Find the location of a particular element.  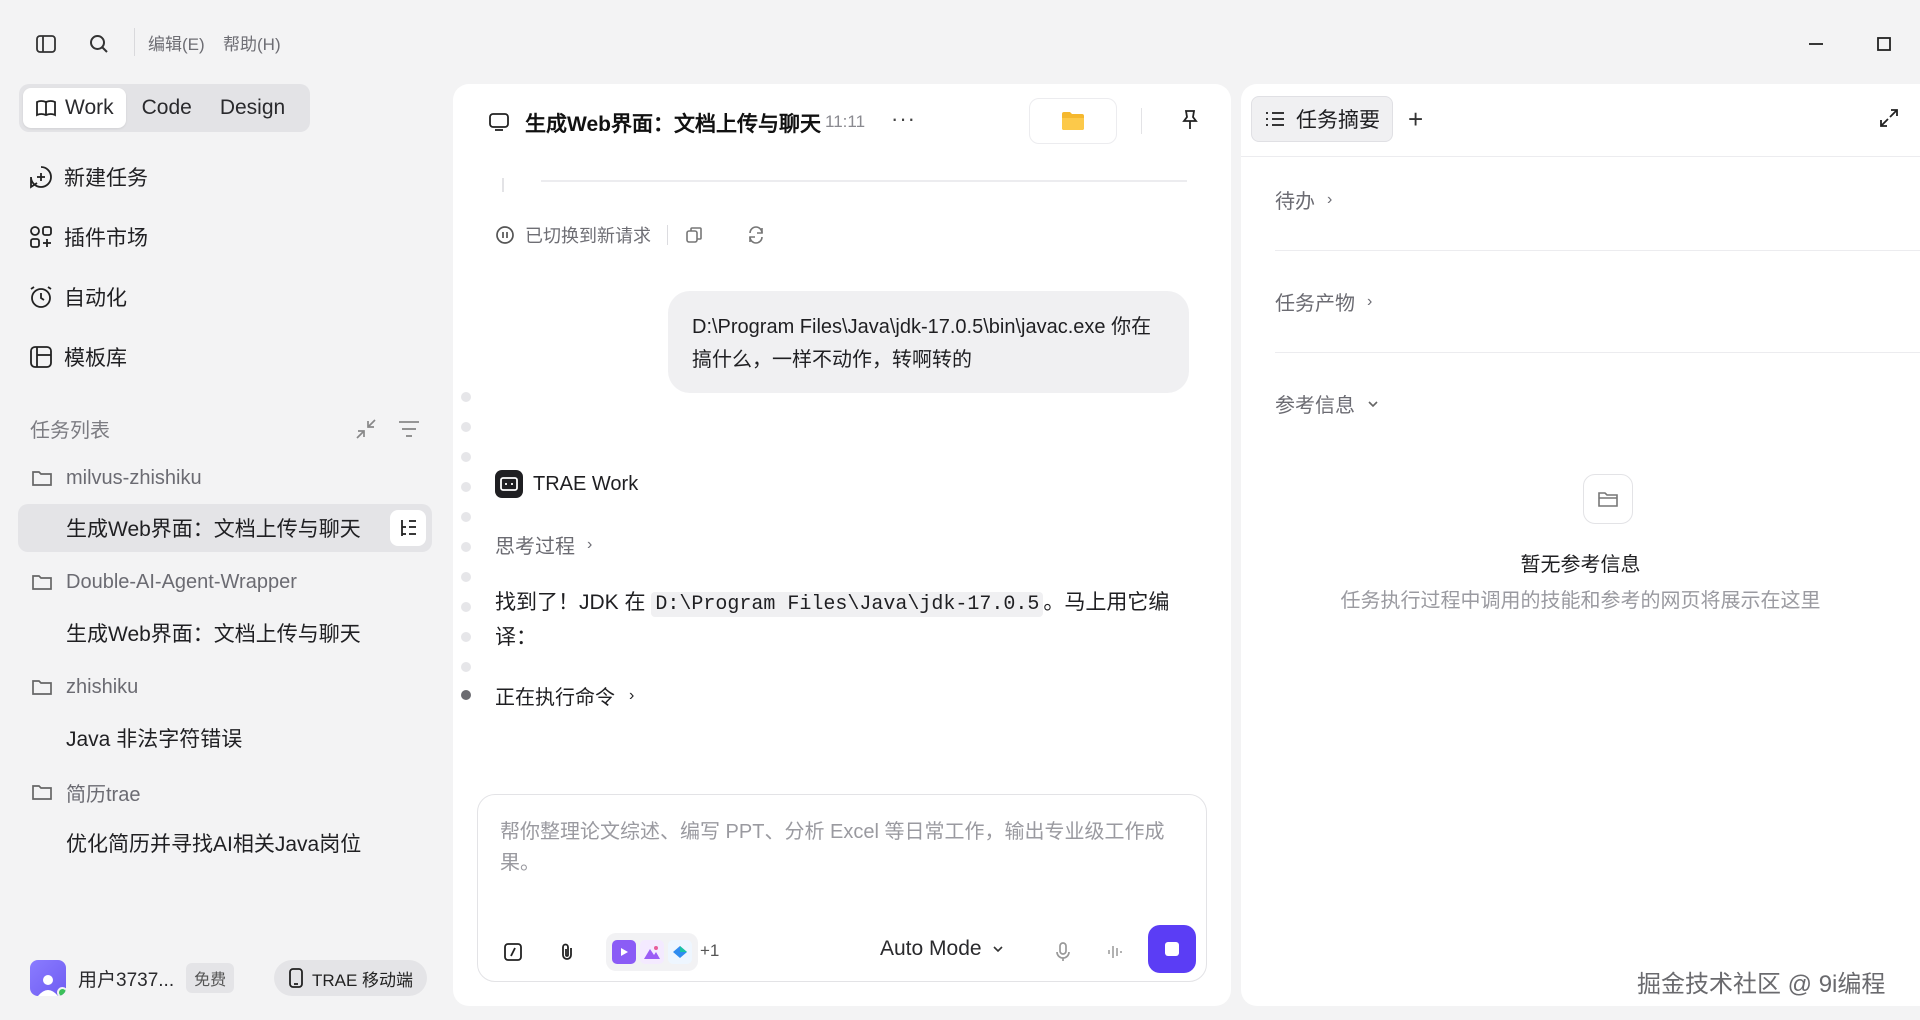

folder-item: 简历trae is located at coordinates (85, 792).